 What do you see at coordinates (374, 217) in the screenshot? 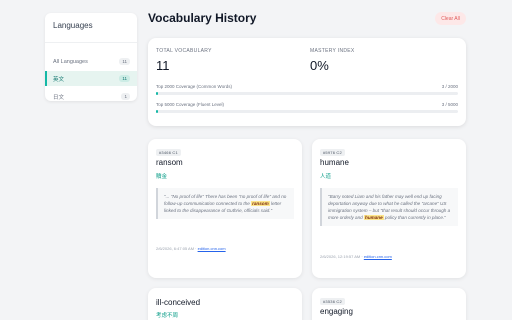
I see `highlighted-word: humane` at bounding box center [374, 217].